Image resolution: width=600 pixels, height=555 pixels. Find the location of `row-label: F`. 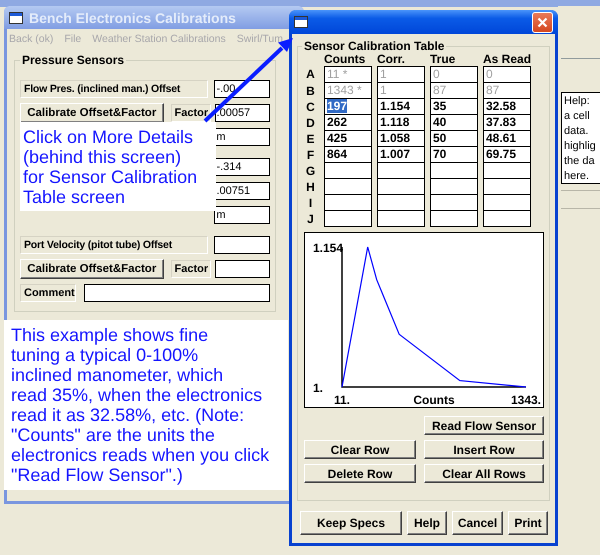

row-label: F is located at coordinates (311, 155).